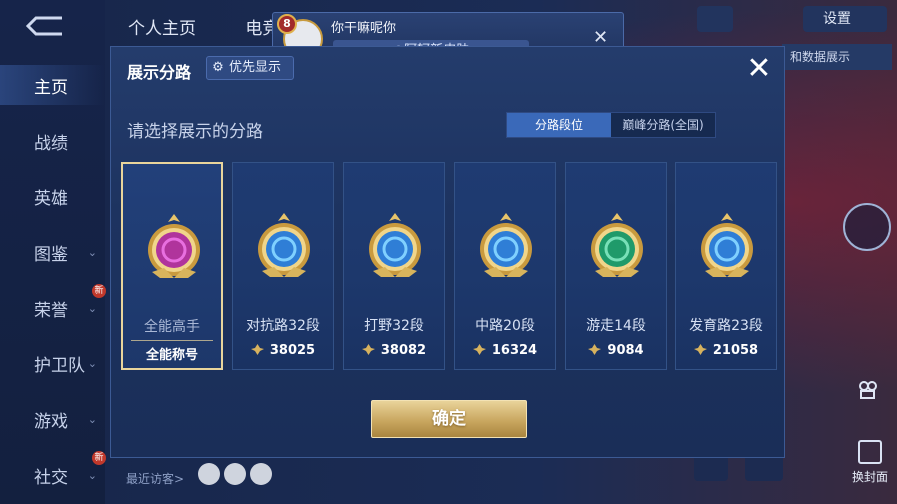  I want to click on lane-name: 中路20段, so click(505, 326).